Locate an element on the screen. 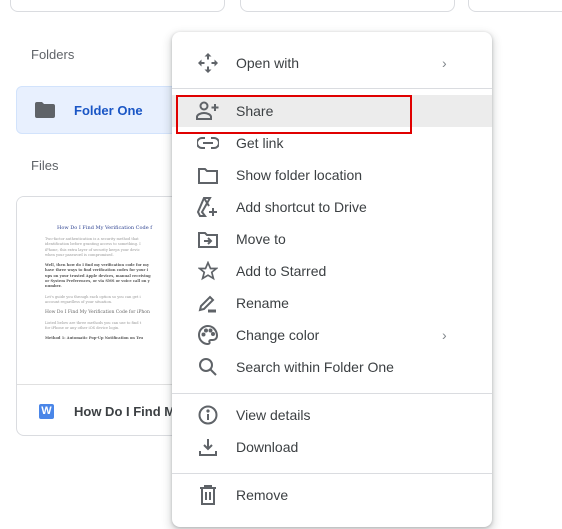  menu-item-label: Change color is located at coordinates (278, 335).